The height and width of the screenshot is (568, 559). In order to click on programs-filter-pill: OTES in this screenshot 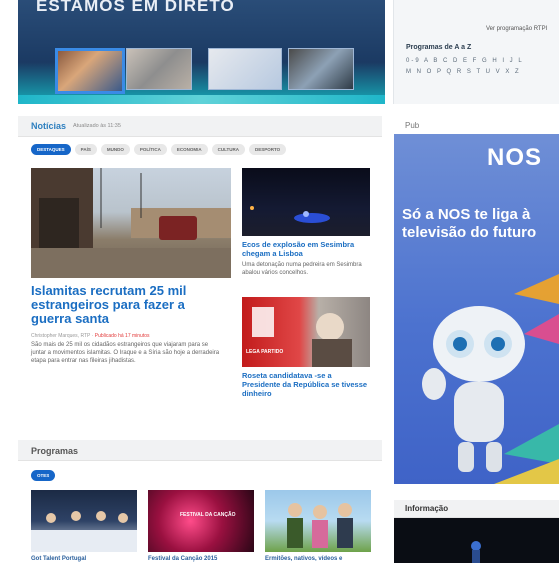, I will do `click(43, 475)`.